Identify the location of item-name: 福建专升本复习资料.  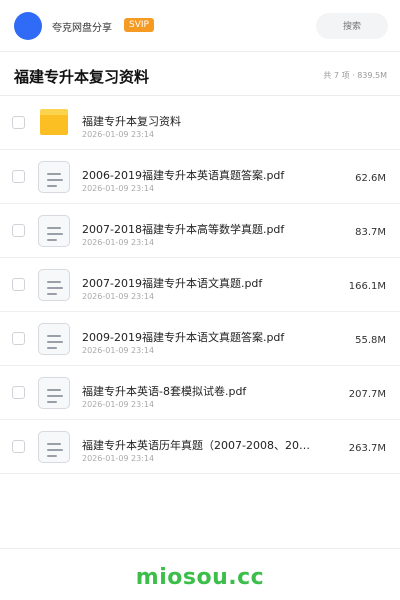
(131, 121).